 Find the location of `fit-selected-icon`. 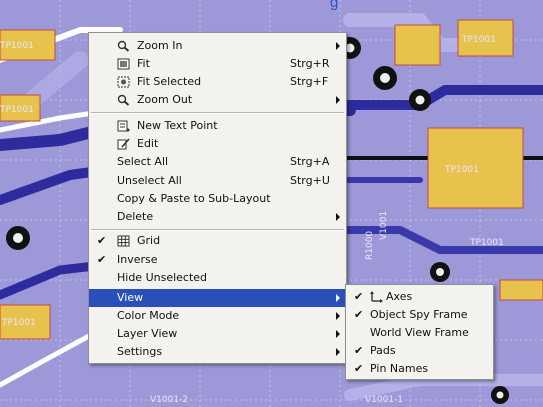

fit-selected-icon is located at coordinates (123, 82).